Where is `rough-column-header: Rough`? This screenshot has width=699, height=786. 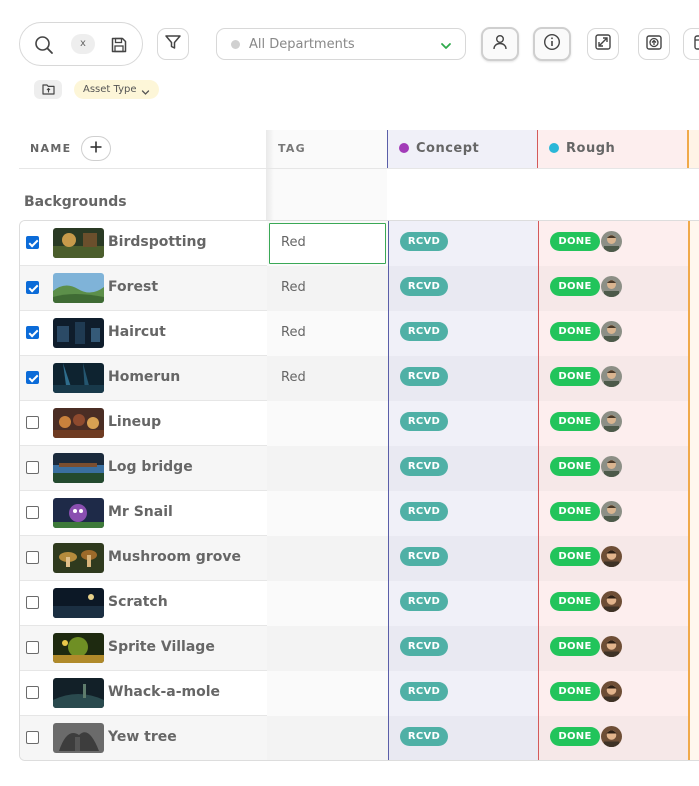 rough-column-header: Rough is located at coordinates (590, 148).